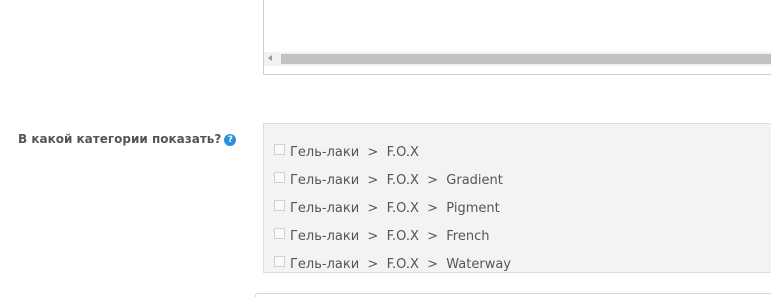 The image size is (771, 297). What do you see at coordinates (513, 295) in the screenshot?
I see `next-input-field` at bounding box center [513, 295].